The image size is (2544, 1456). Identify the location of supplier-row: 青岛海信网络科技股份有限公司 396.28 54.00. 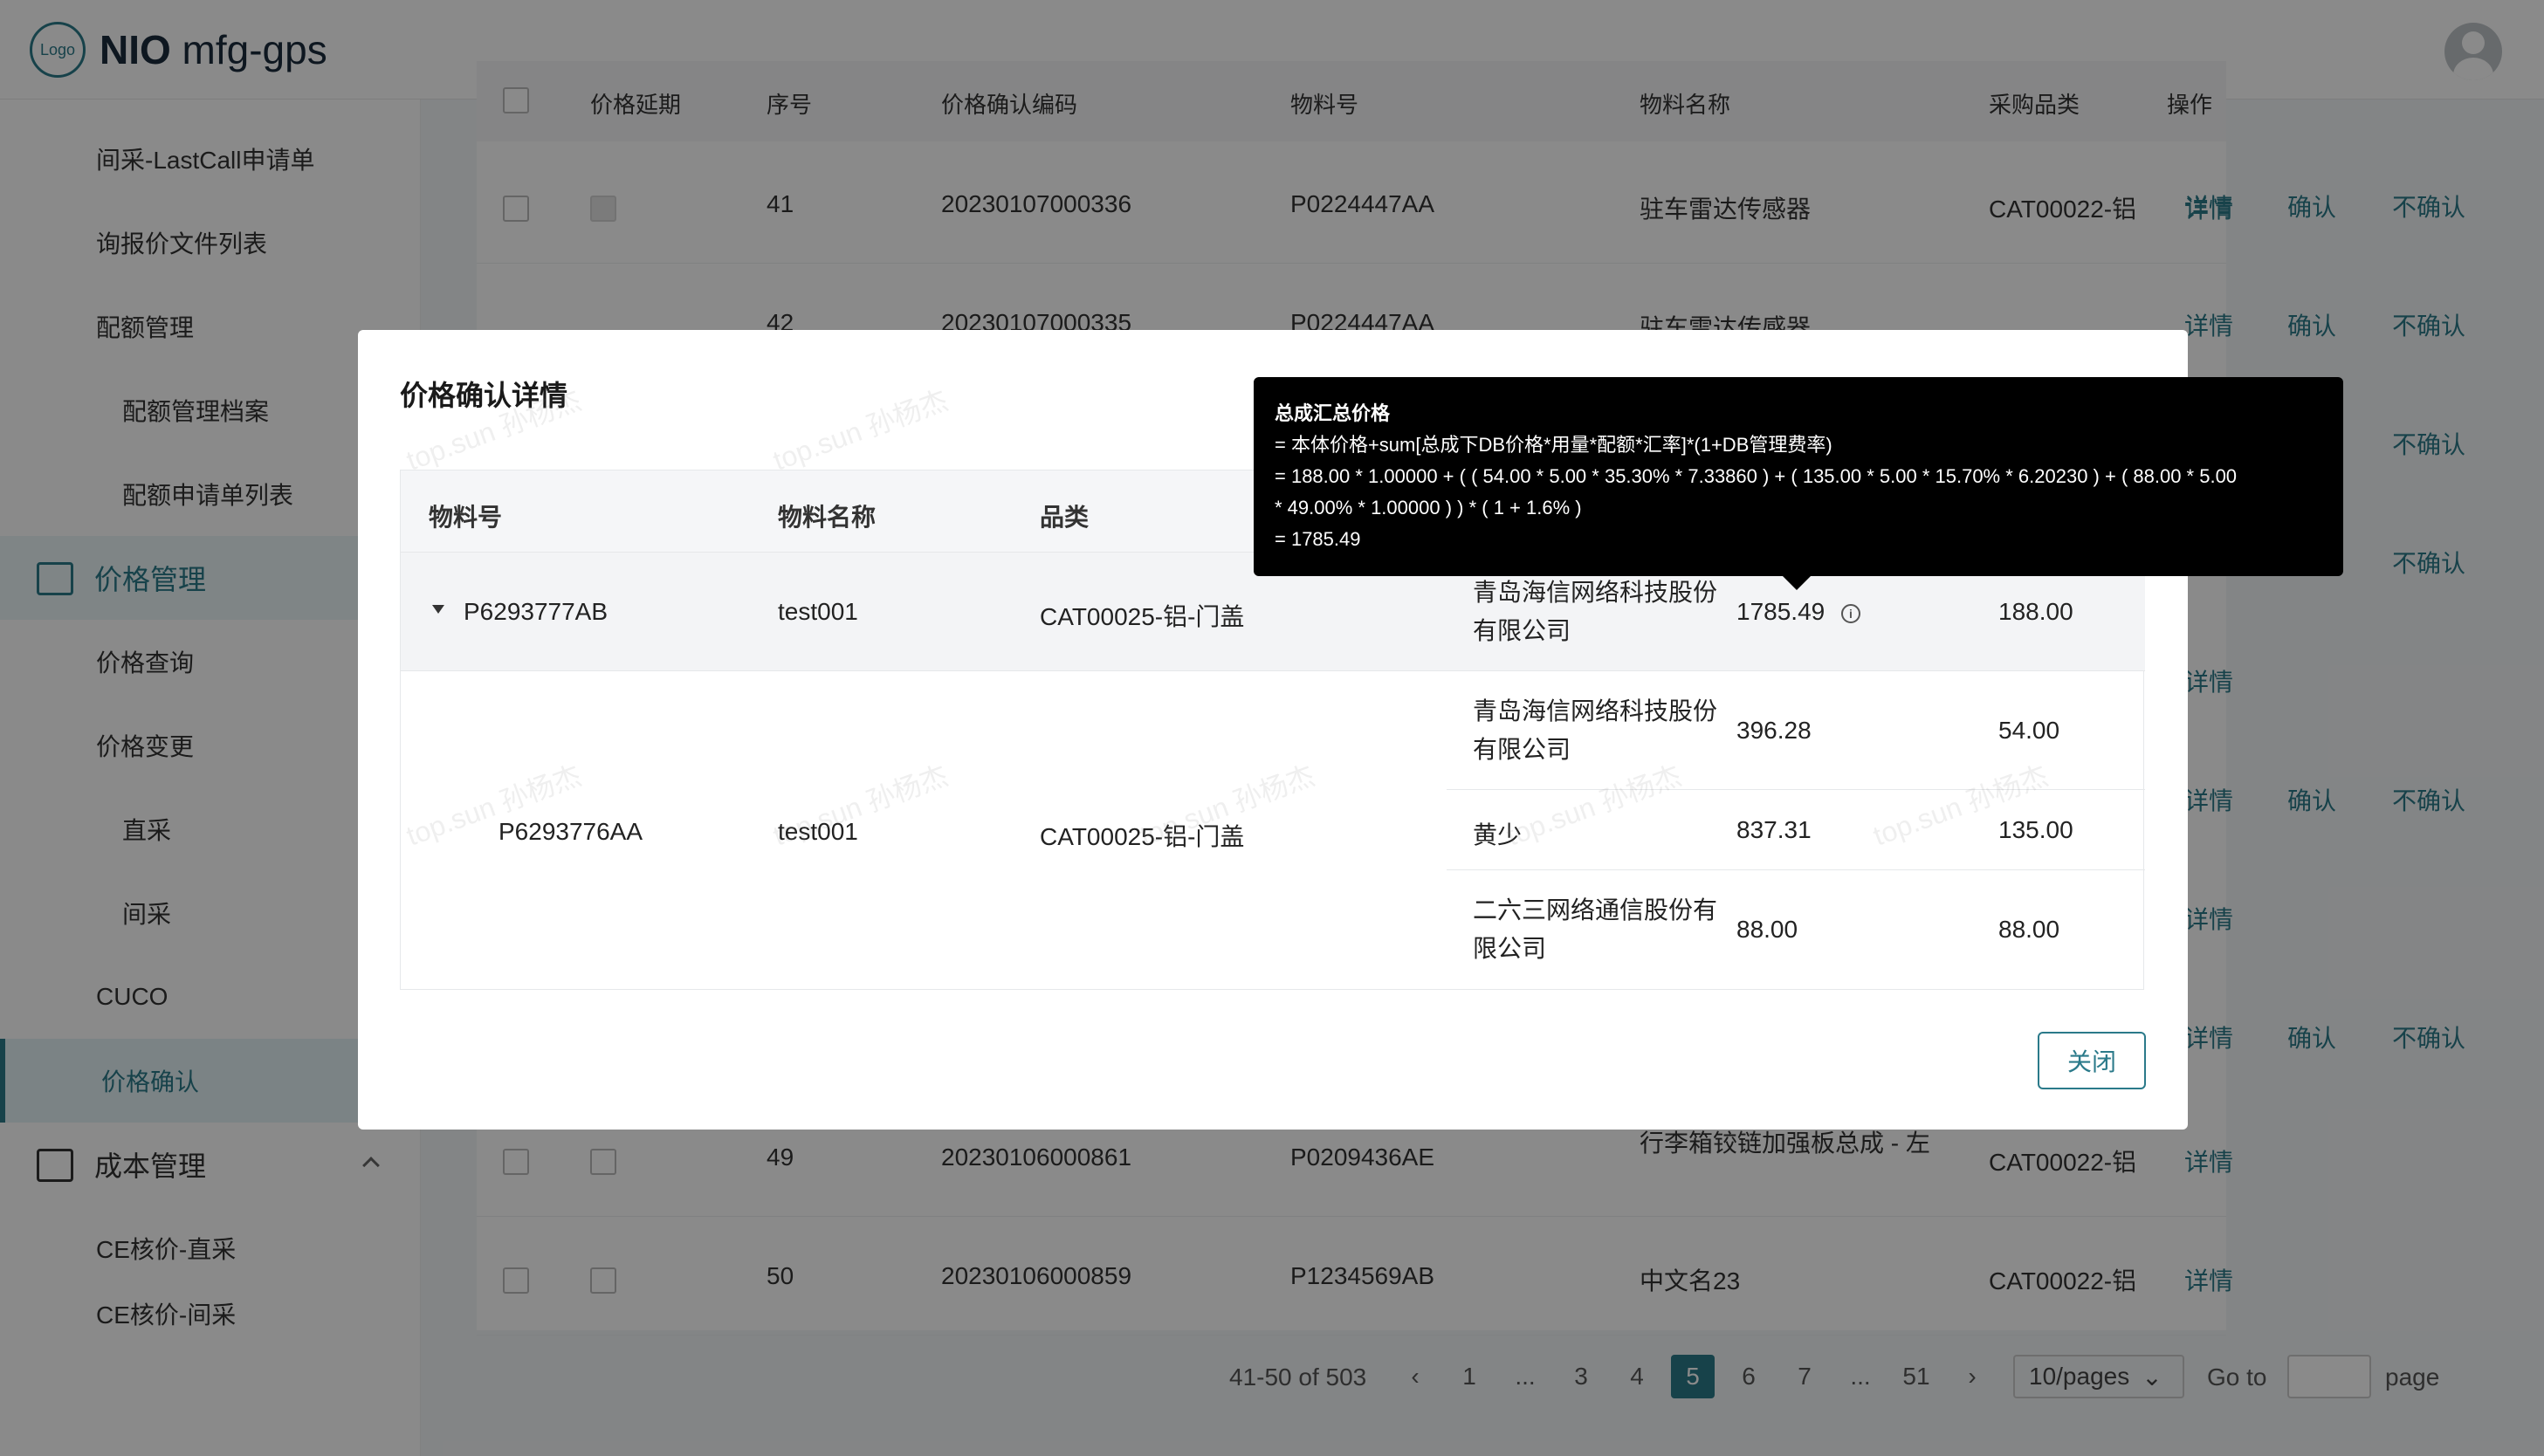
(1796, 730).